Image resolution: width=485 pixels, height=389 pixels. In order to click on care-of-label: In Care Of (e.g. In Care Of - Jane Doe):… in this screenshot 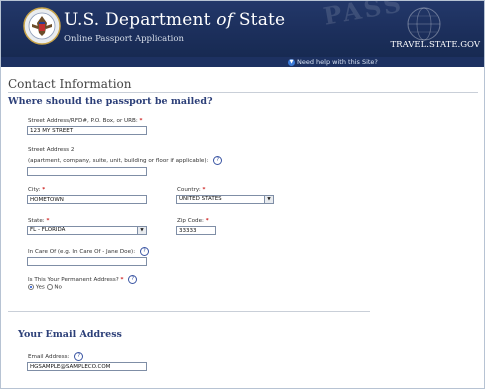, I will do `click(88, 251)`.